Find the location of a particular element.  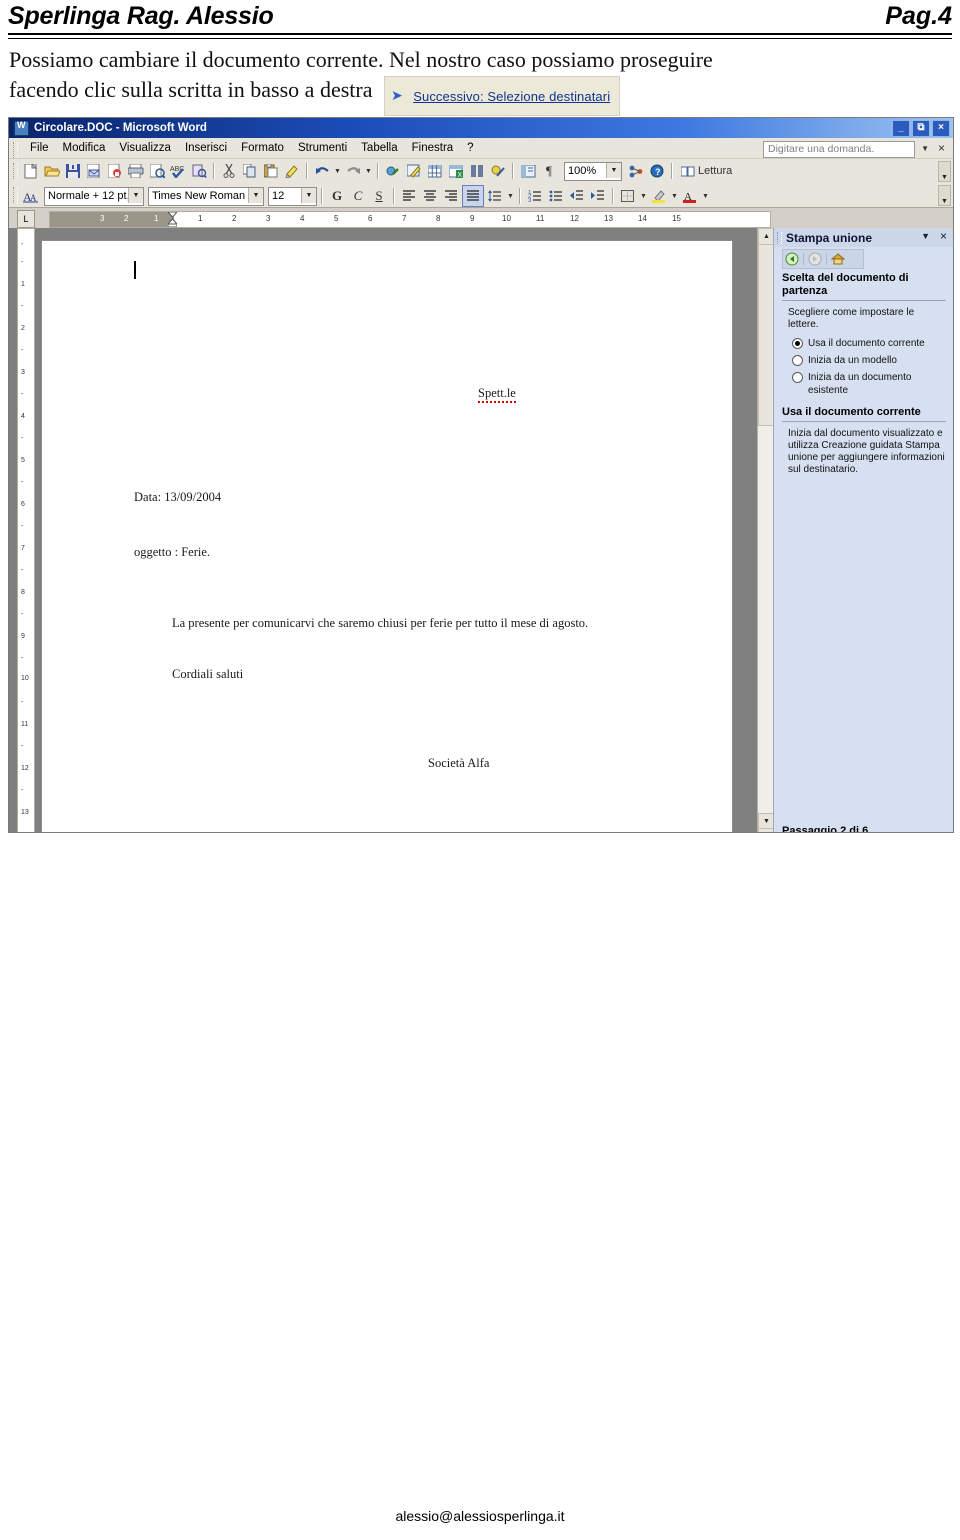

undo-icon is located at coordinates (322, 171).